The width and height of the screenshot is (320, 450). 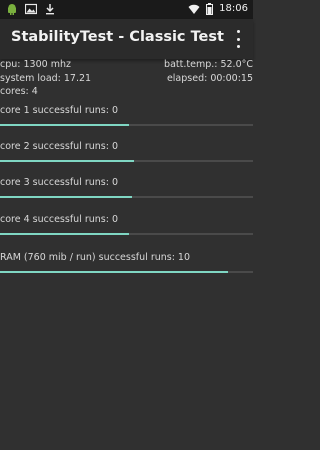 What do you see at coordinates (126, 156) in the screenshot?
I see `run-item-core-2: core 2 successful runs: 0` at bounding box center [126, 156].